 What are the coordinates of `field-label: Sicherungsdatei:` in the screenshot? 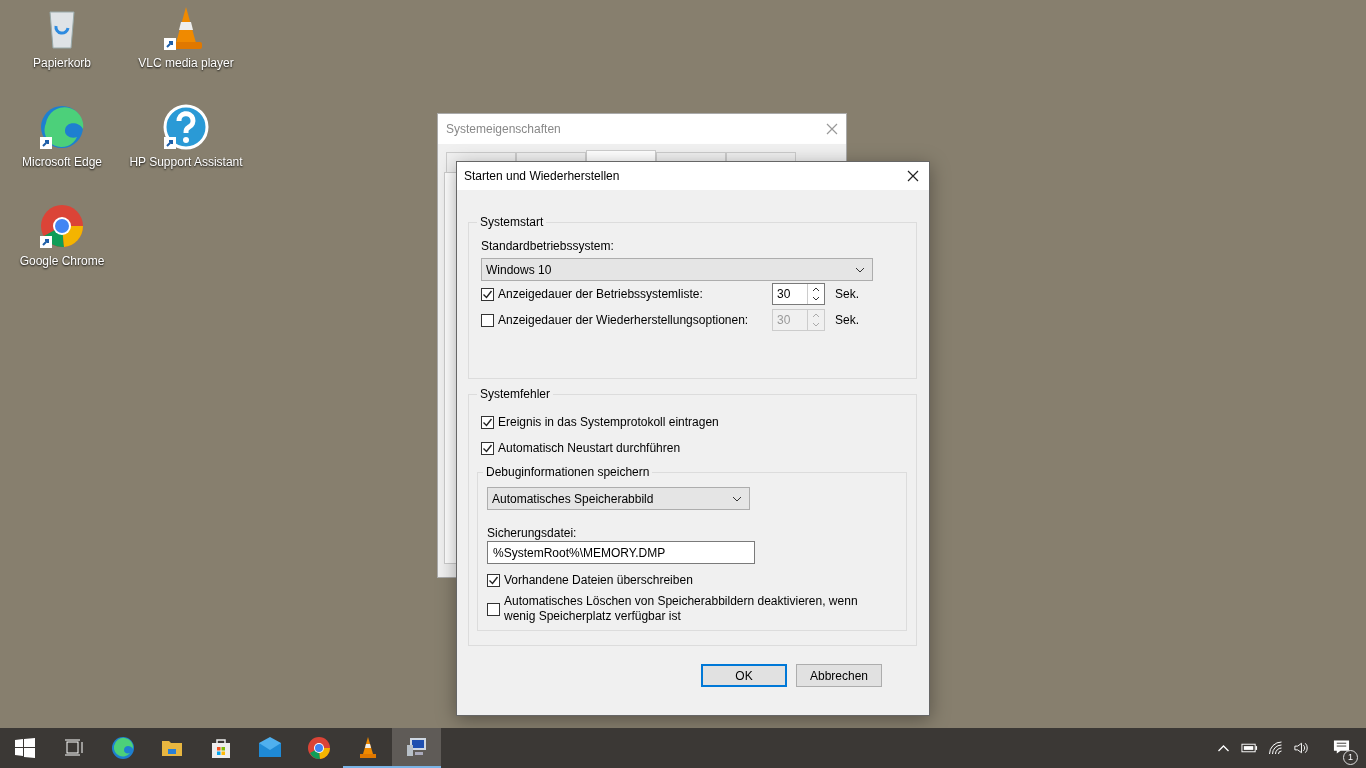 It's located at (532, 533).